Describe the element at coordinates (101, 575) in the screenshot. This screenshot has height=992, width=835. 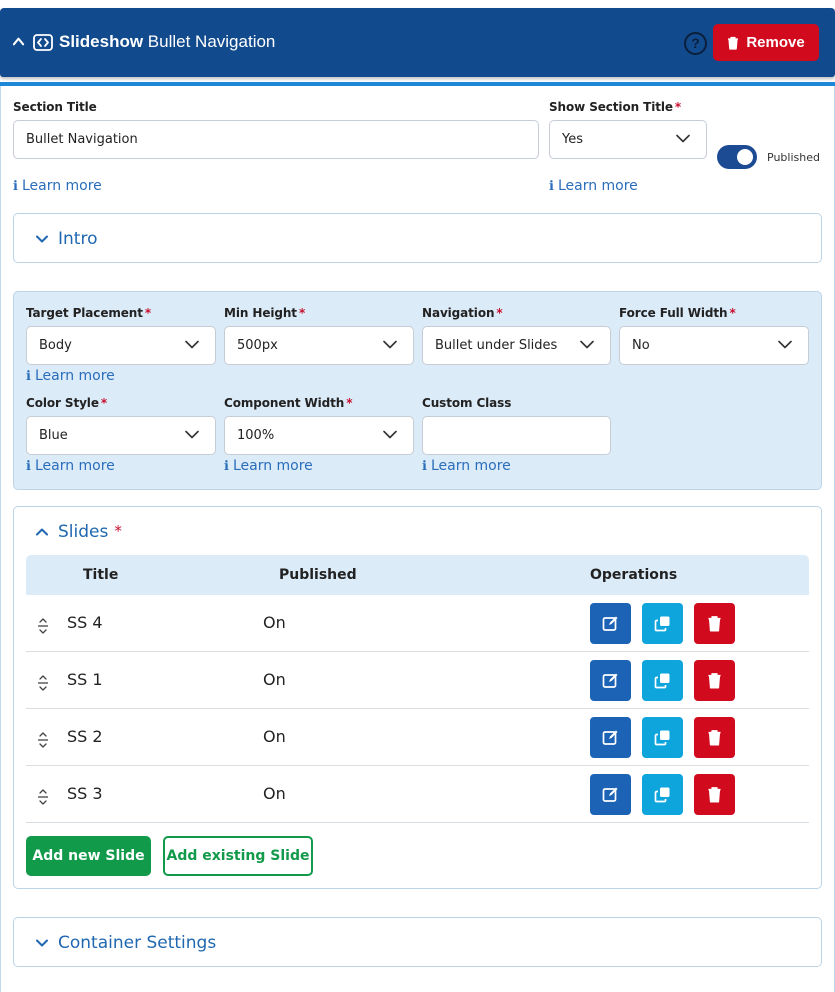
I see `column-title: Title` at that location.